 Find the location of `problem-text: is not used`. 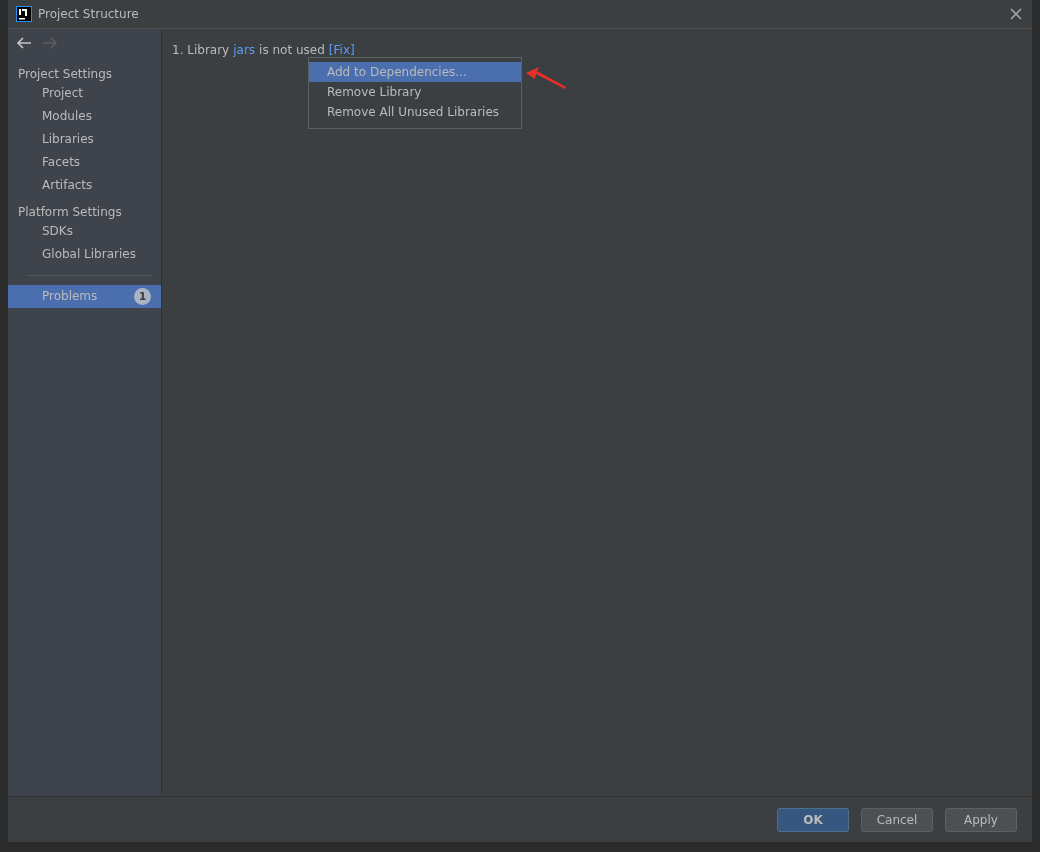

problem-text: is not used is located at coordinates (292, 50).